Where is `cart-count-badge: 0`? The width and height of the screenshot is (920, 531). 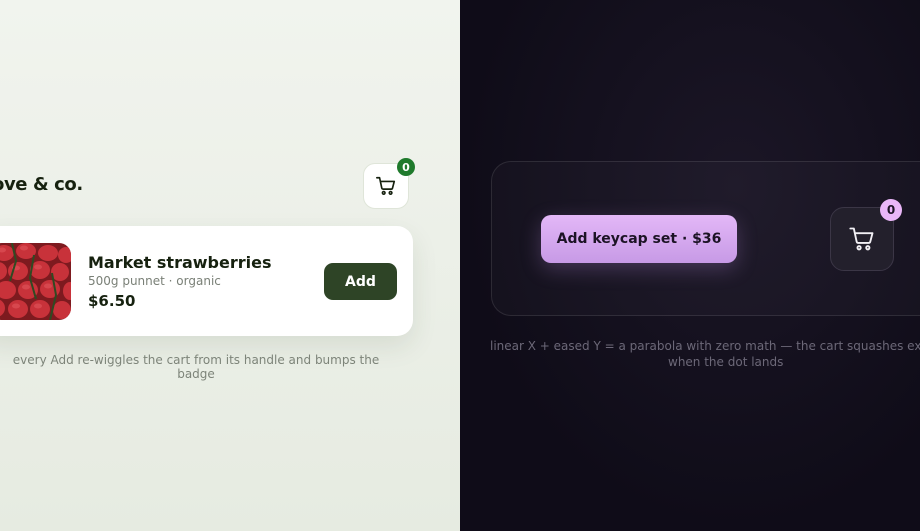
cart-count-badge: 0 is located at coordinates (406, 167).